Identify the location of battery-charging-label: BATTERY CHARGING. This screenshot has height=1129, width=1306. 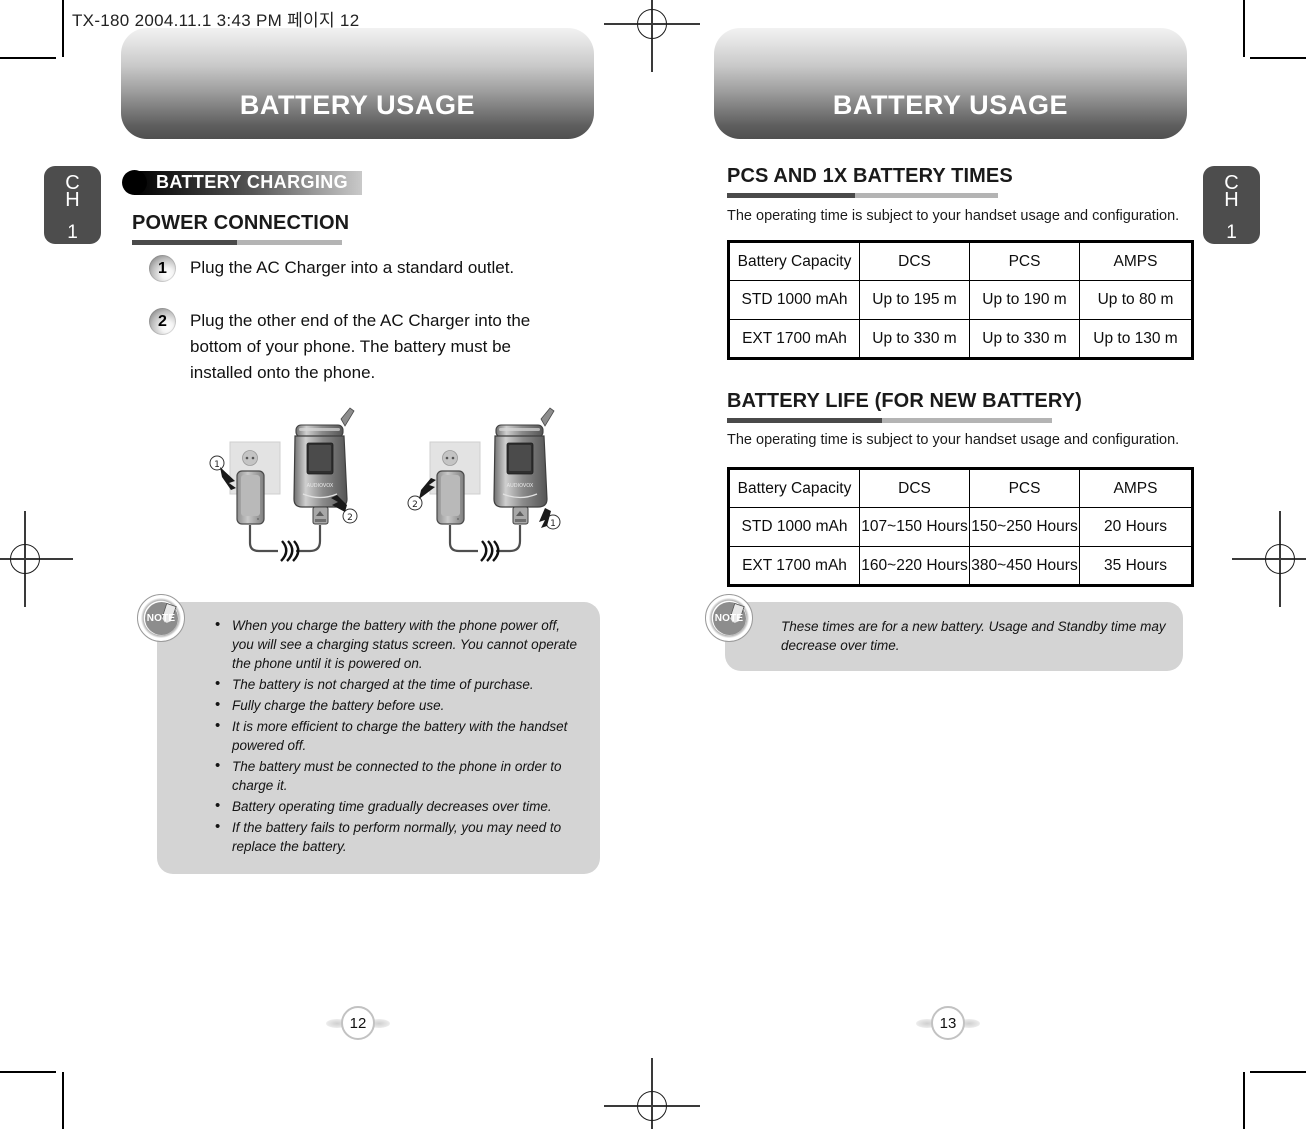
(252, 182).